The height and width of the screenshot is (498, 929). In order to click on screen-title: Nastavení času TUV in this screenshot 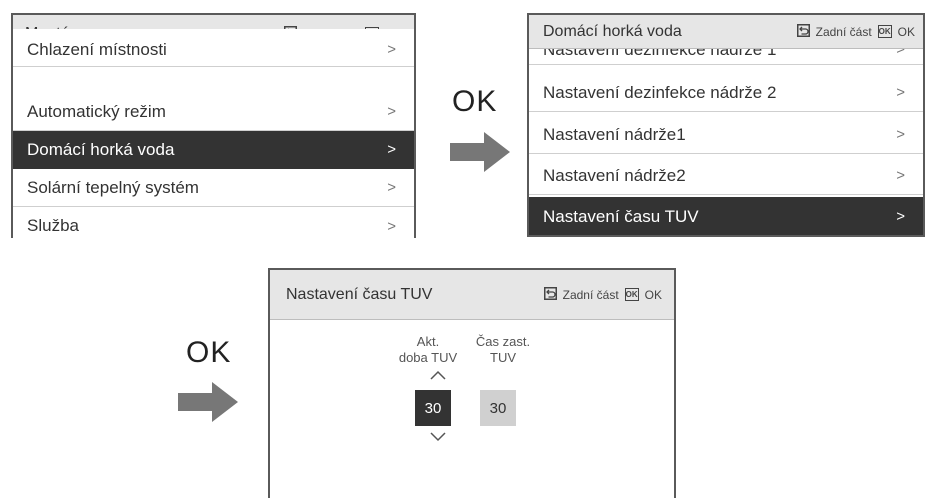, I will do `click(359, 294)`.